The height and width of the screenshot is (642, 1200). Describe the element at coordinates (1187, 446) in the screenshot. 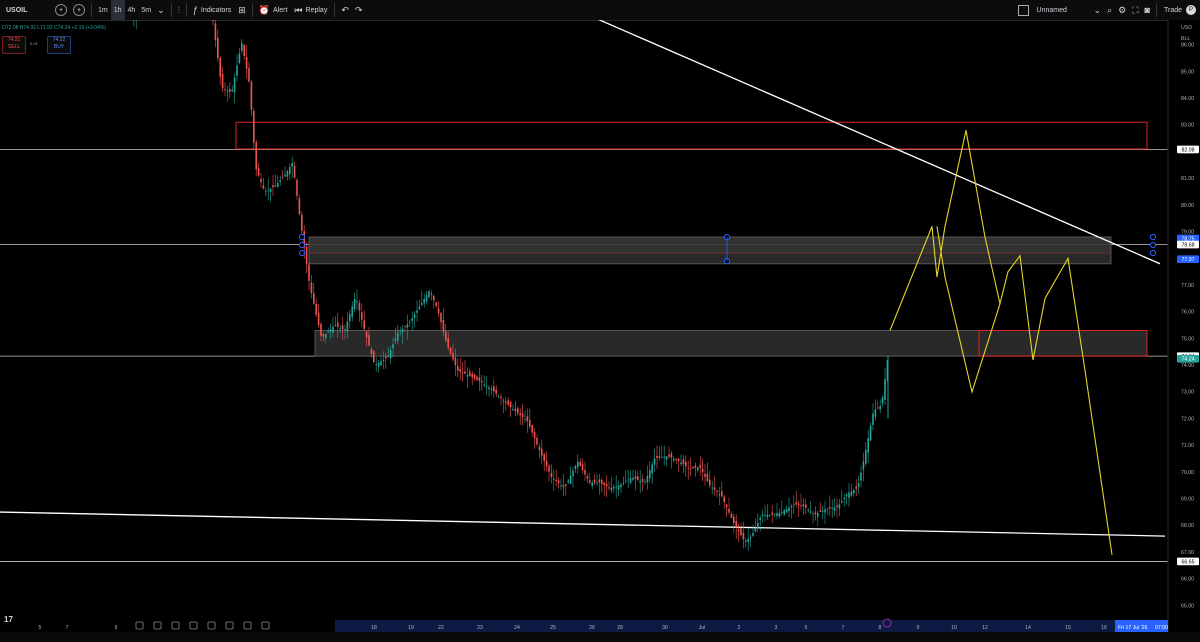

I see `price-tick-label: 71.00` at that location.